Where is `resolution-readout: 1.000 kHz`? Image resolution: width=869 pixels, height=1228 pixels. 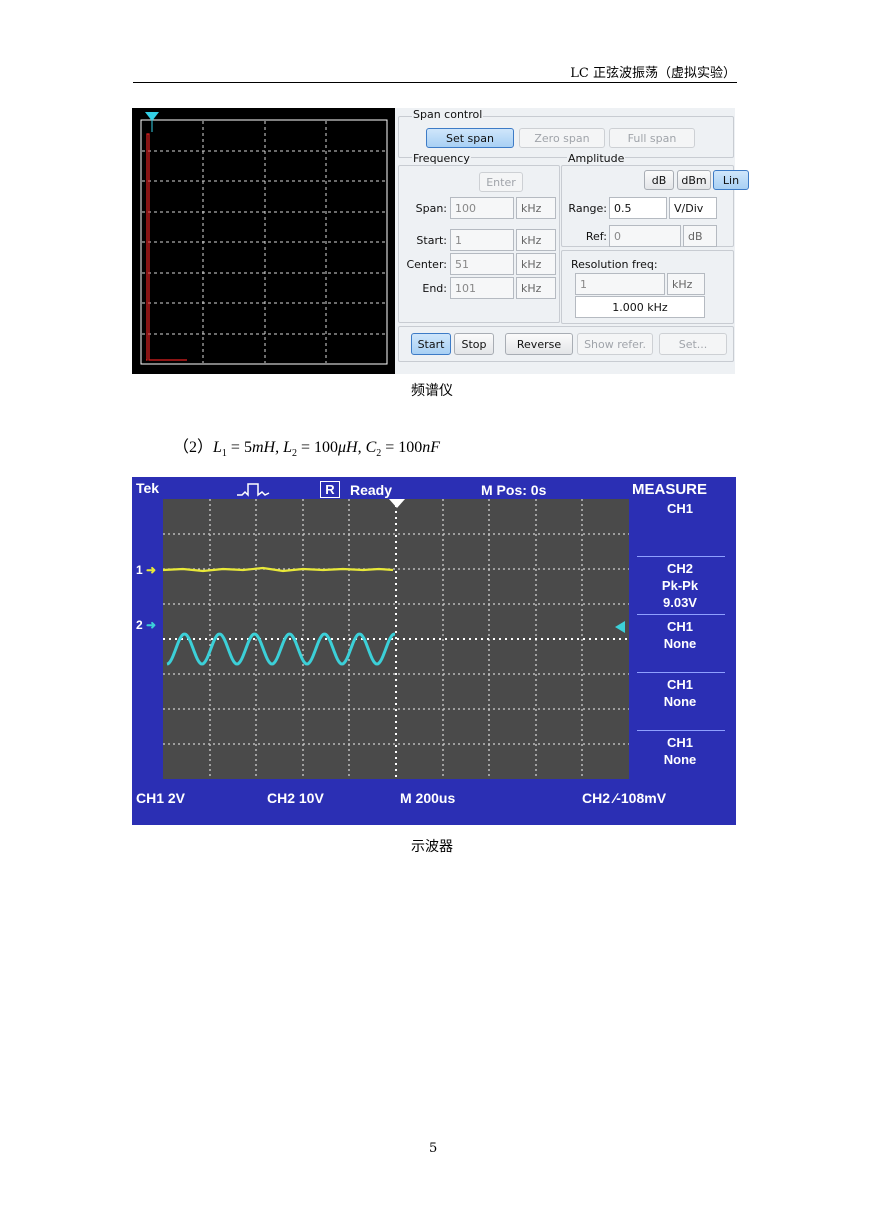
resolution-readout: 1.000 kHz is located at coordinates (640, 307).